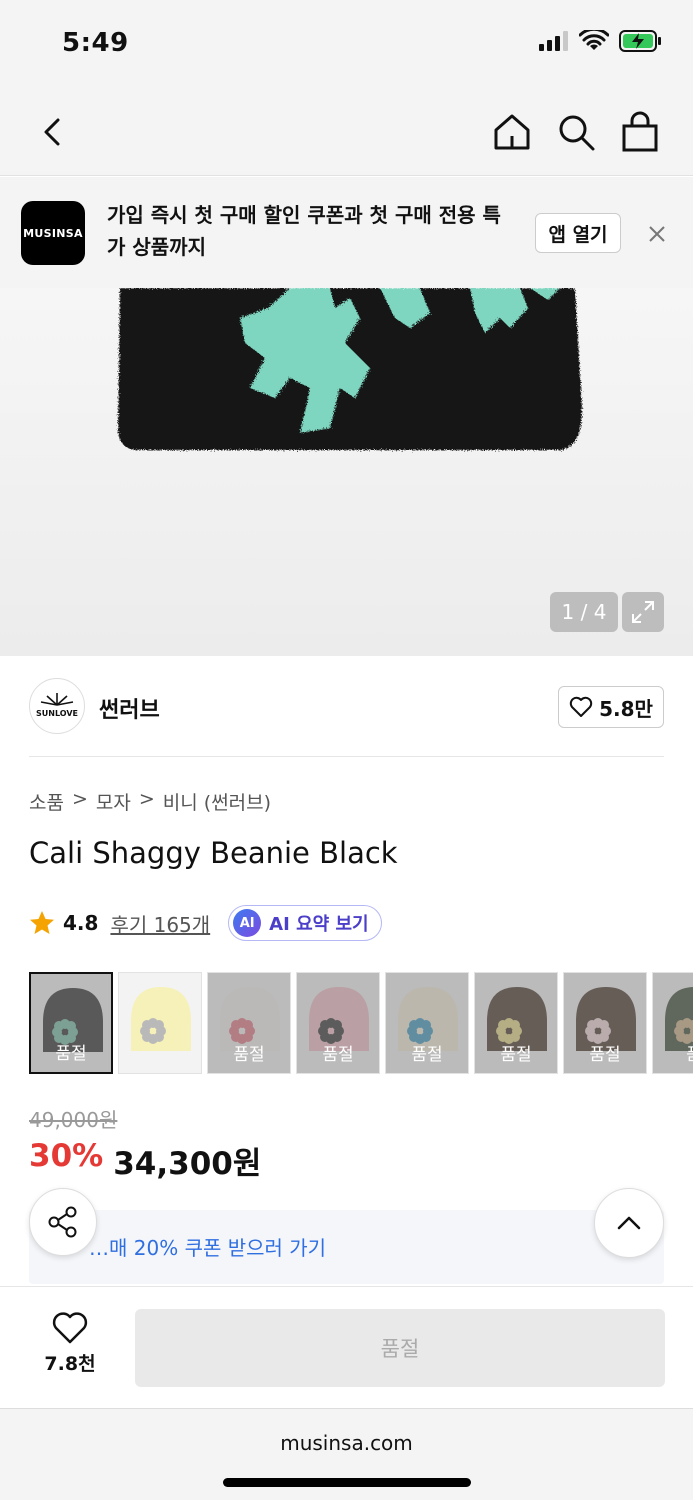  What do you see at coordinates (187, 1164) in the screenshot?
I see `final-price: 34,300원` at bounding box center [187, 1164].